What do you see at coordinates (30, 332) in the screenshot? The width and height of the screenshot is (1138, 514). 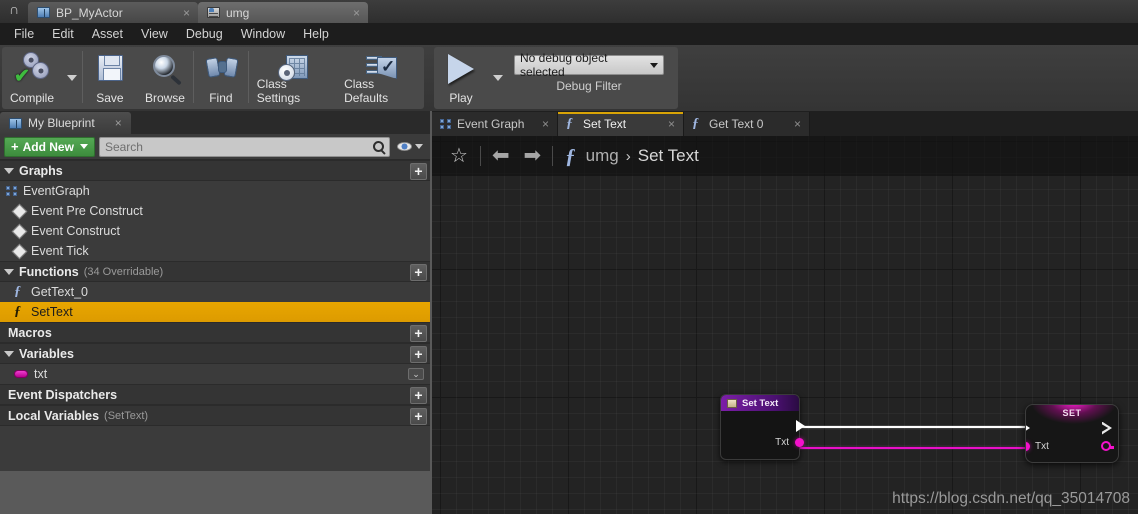 I see `section-title: Macros` at bounding box center [30, 332].